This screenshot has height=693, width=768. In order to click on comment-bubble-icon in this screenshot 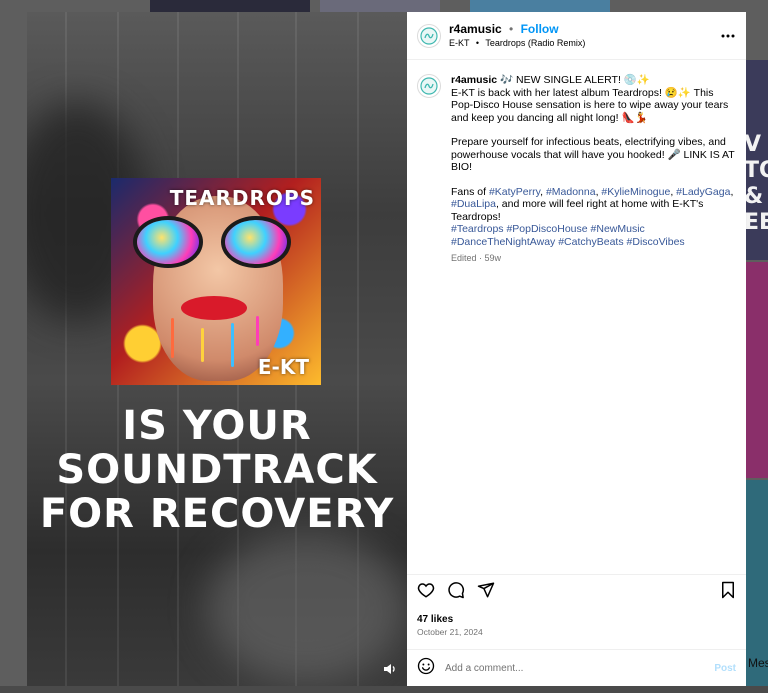, I will do `click(456, 592)`.